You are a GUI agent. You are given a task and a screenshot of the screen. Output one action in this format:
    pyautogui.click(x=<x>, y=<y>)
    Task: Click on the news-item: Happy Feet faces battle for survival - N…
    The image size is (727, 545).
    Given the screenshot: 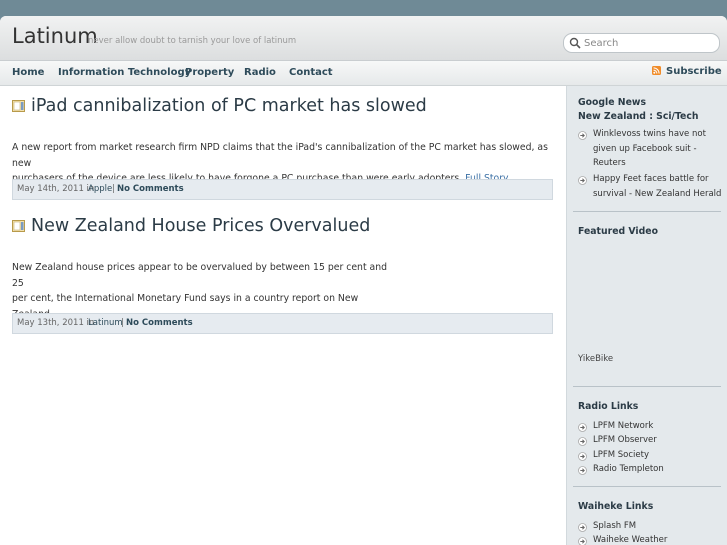 What is the action you would take?
    pyautogui.click(x=657, y=186)
    